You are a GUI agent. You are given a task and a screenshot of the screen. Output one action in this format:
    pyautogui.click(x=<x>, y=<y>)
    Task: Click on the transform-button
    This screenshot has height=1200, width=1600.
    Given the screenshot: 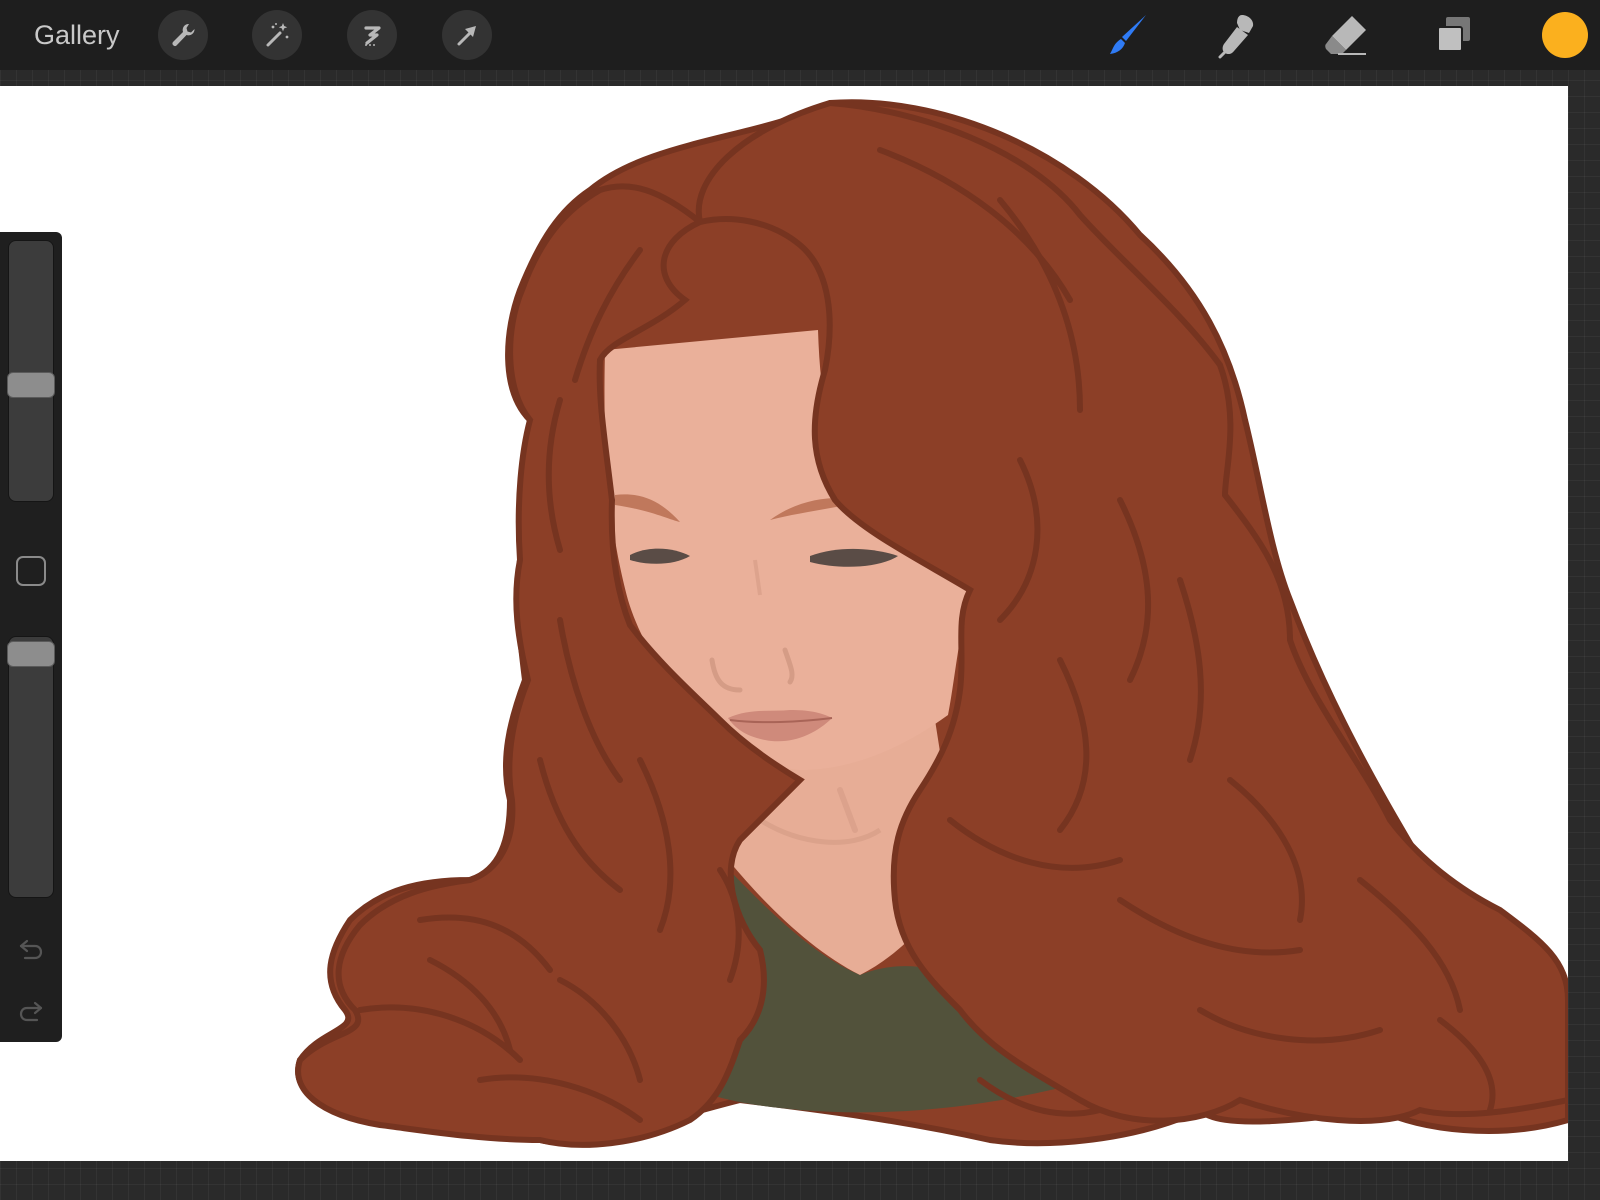 What is the action you would take?
    pyautogui.click(x=467, y=35)
    